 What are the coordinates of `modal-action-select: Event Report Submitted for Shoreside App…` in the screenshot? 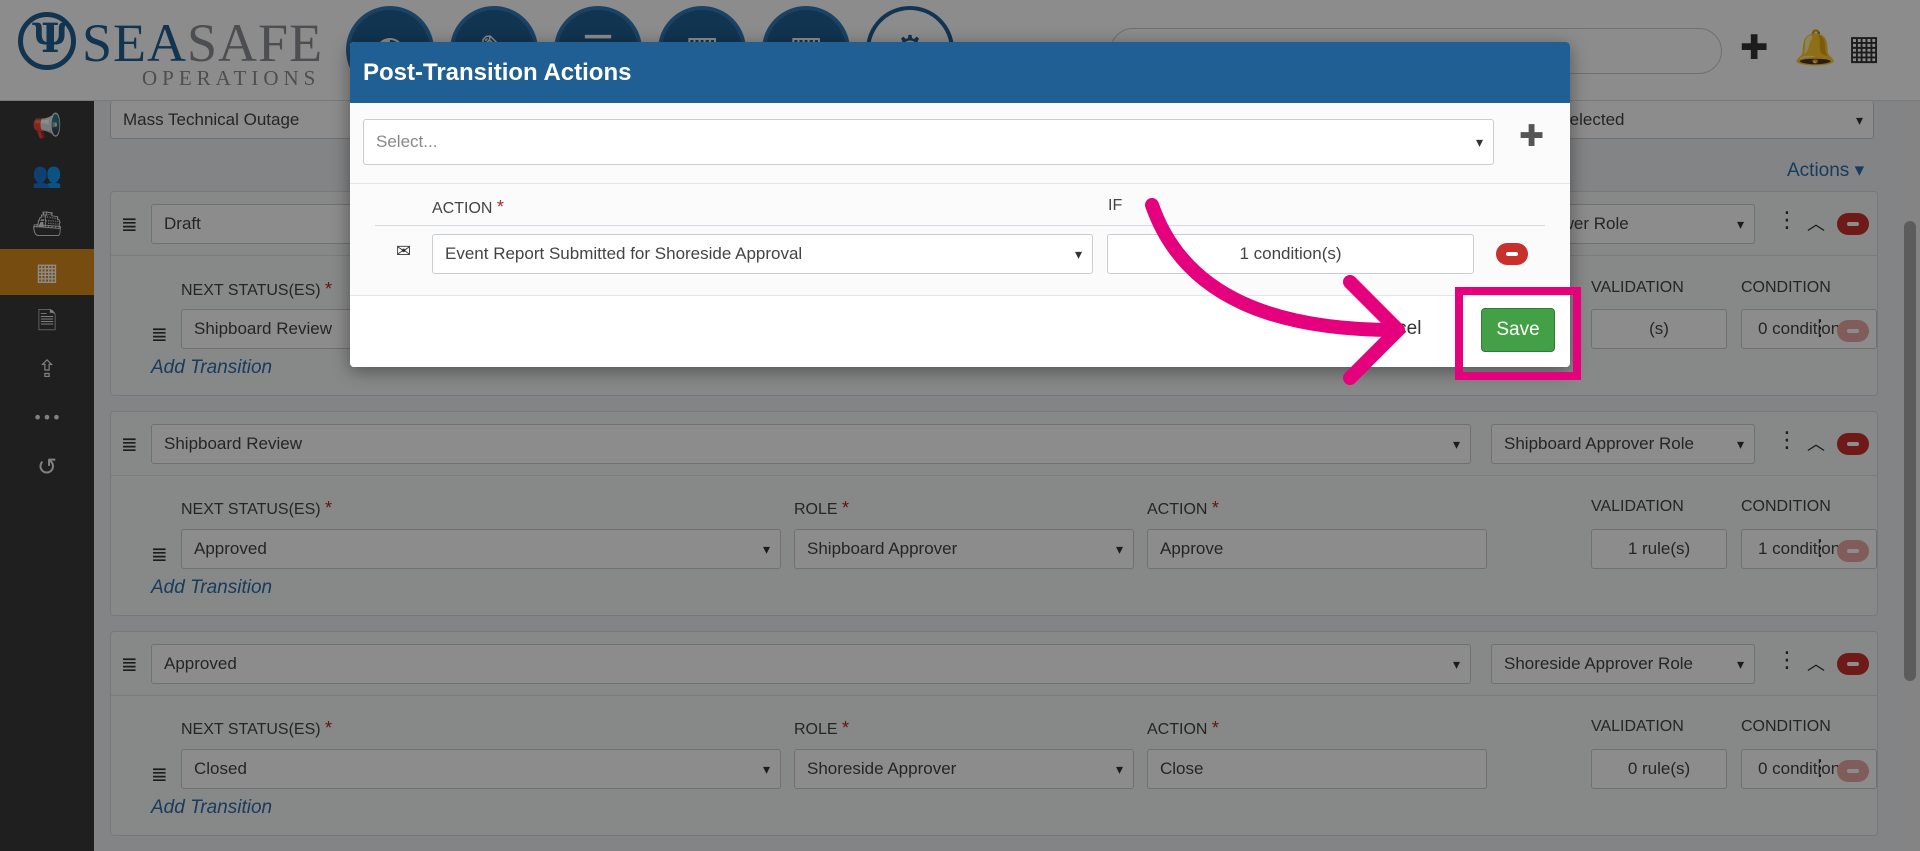 It's located at (762, 254).